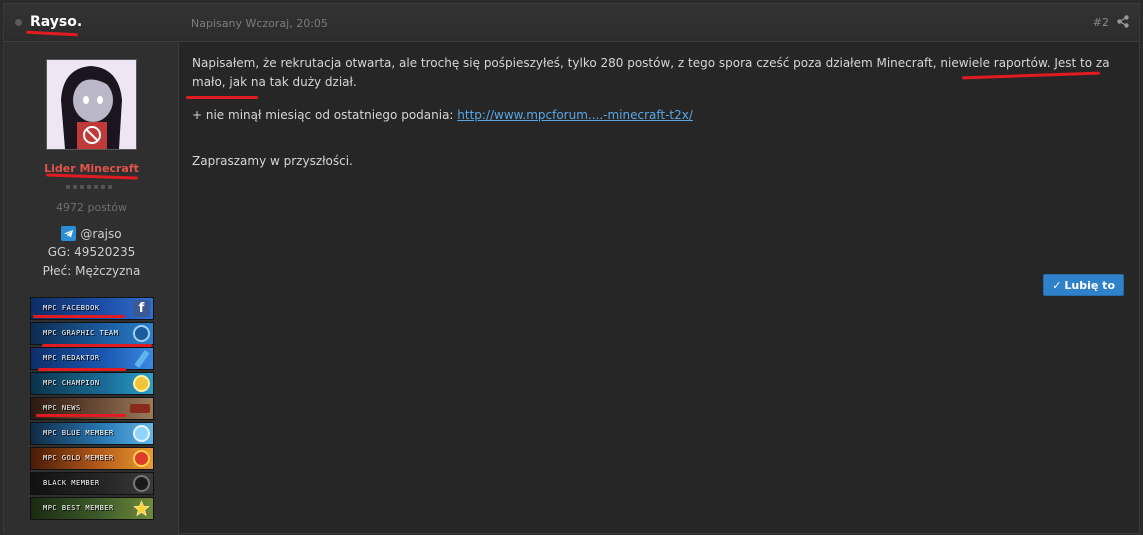 Image resolution: width=1143 pixels, height=535 pixels. What do you see at coordinates (18, 22) in the screenshot?
I see `offline-status-icon` at bounding box center [18, 22].